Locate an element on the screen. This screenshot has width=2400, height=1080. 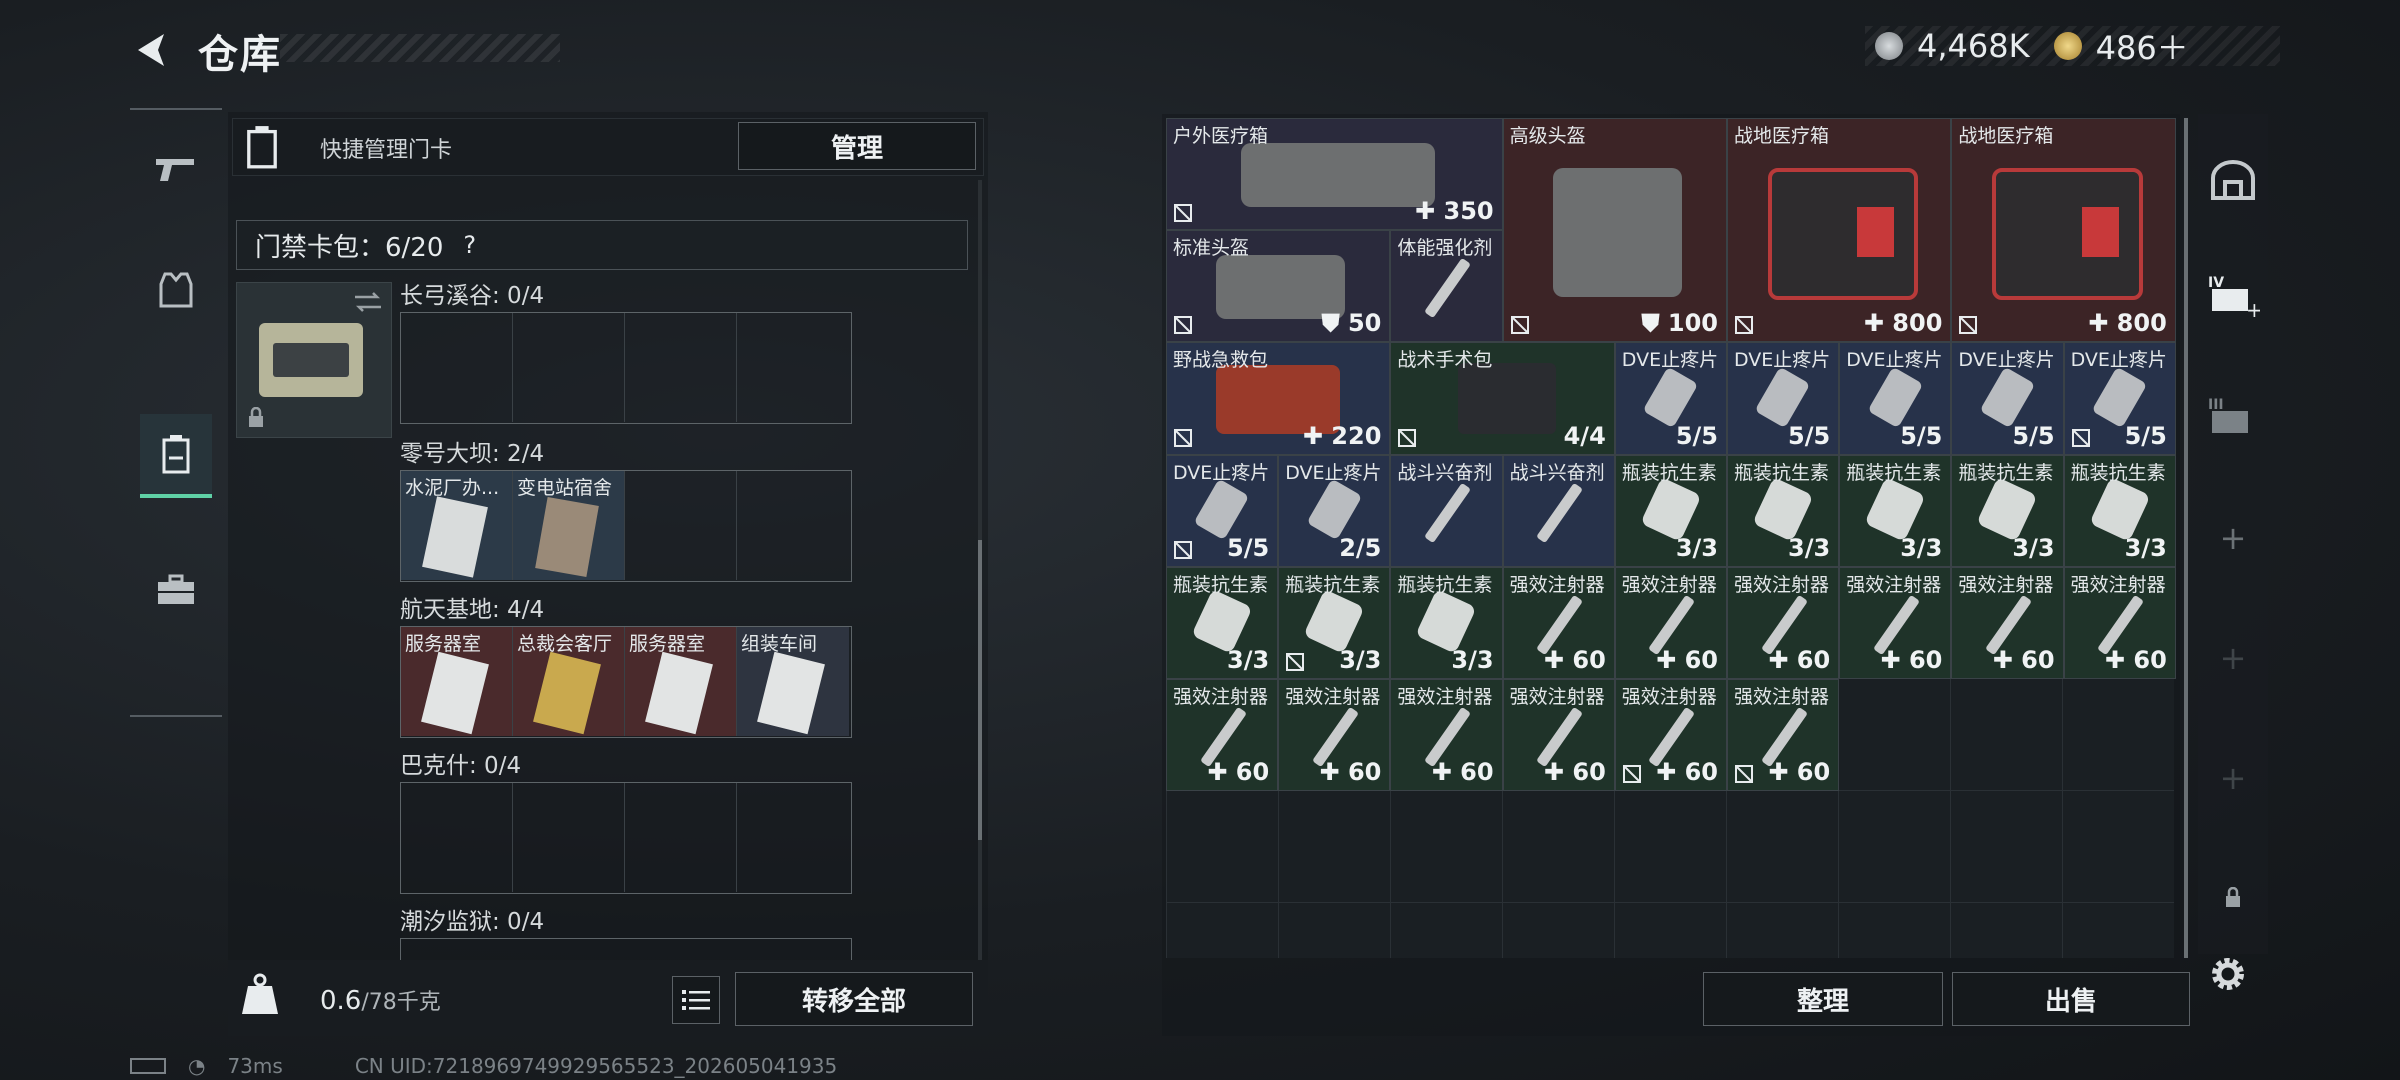
storage-item: 户外医疗箱 ✚ 350 is located at coordinates (1334, 174).